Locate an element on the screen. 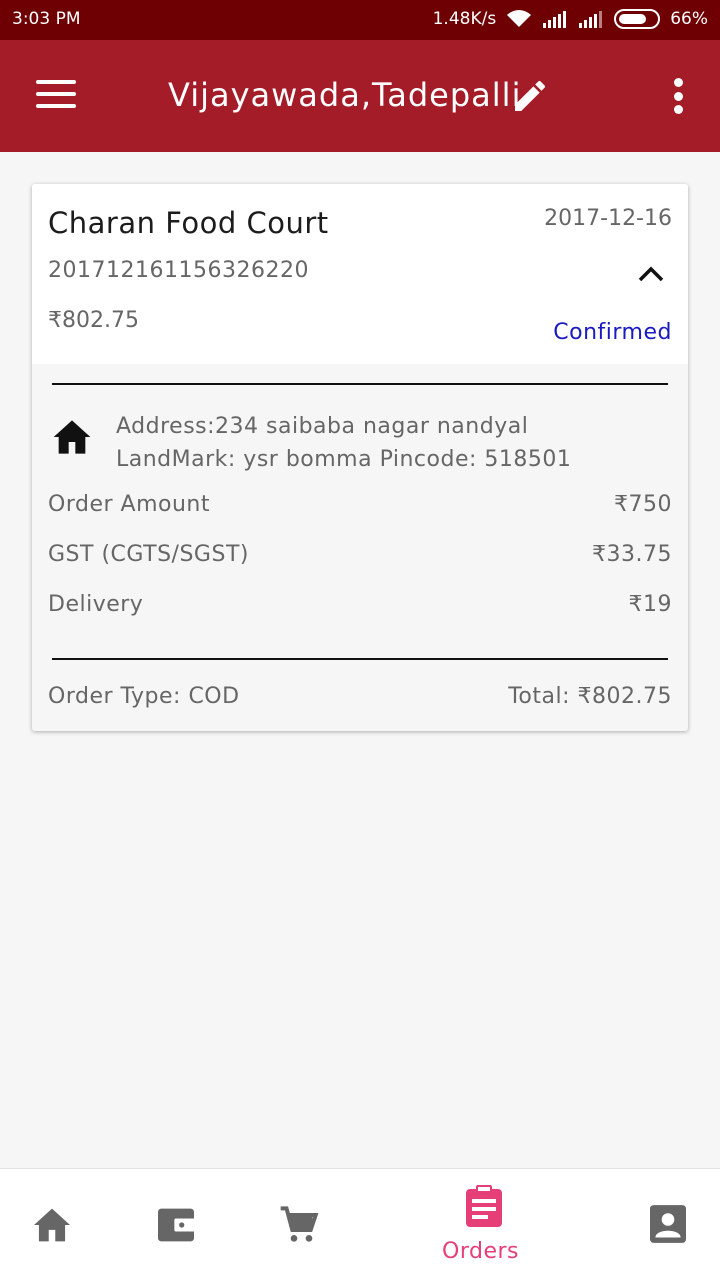 The image size is (720, 1280). address-line: Address:234 saibaba nagar nandyal is located at coordinates (322, 426).